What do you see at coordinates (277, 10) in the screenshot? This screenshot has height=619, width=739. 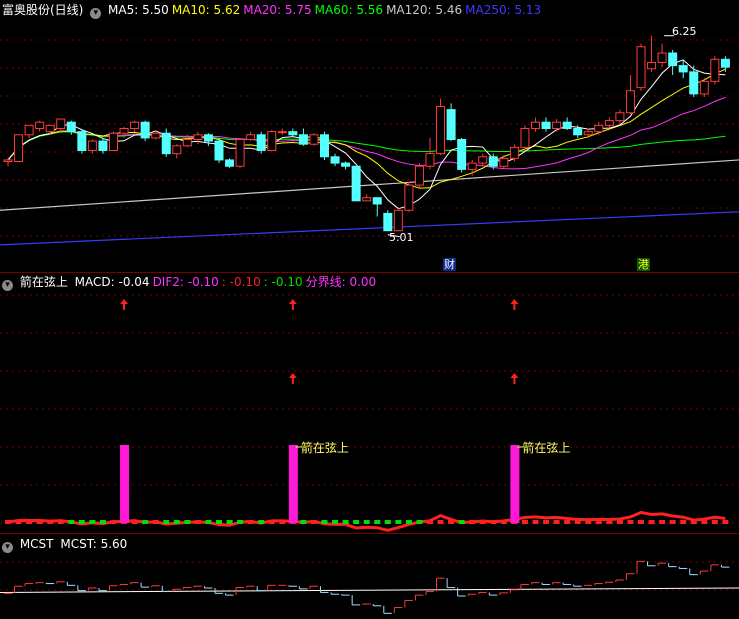 I see `ma-legend-item: MA20: 5.75` at bounding box center [277, 10].